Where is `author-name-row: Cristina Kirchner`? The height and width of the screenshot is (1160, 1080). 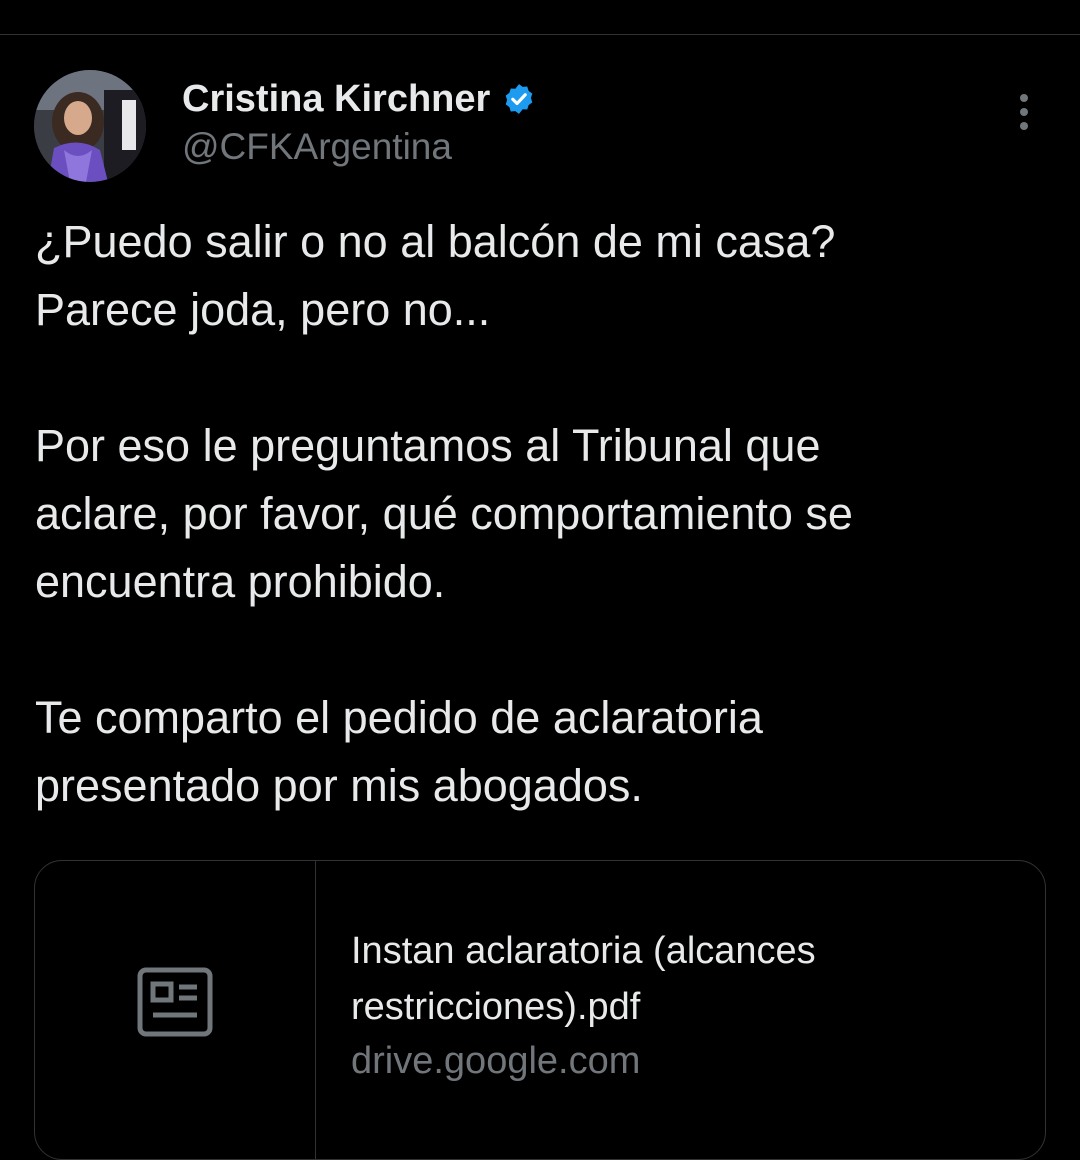
author-name-row: Cristina Kirchner is located at coordinates (359, 99).